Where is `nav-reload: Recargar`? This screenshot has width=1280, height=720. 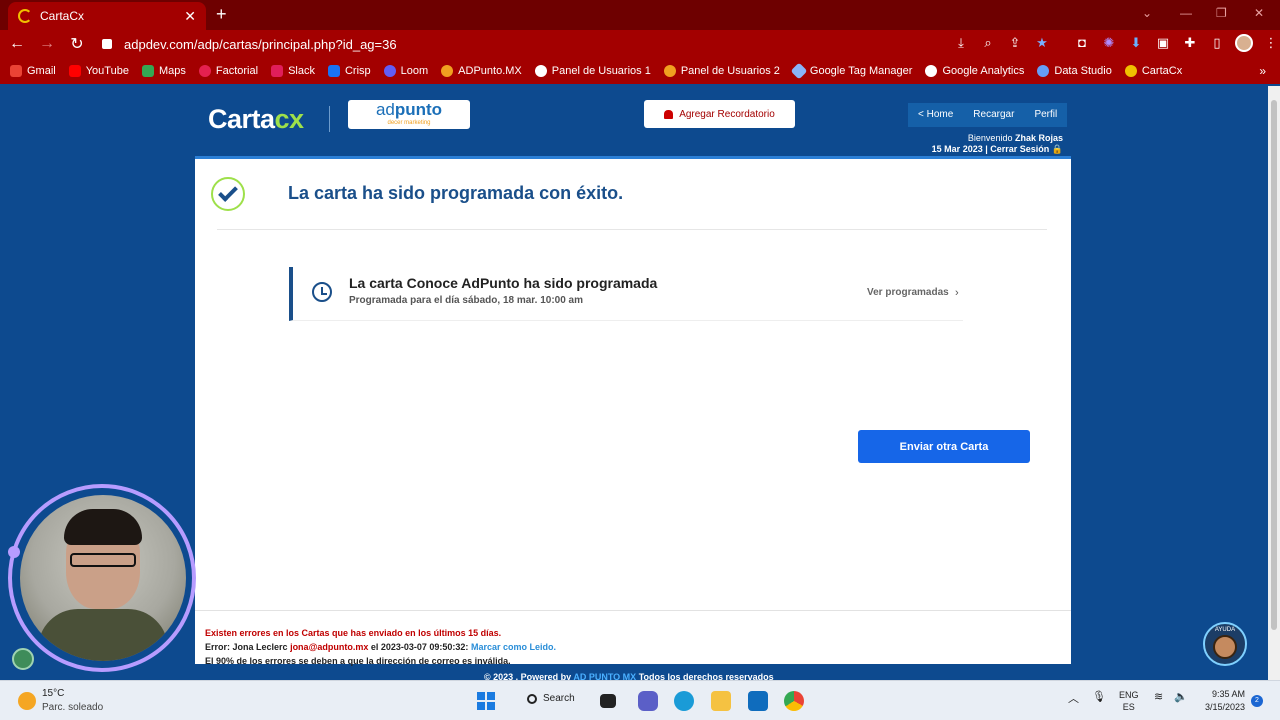 nav-reload: Recargar is located at coordinates (993, 115).